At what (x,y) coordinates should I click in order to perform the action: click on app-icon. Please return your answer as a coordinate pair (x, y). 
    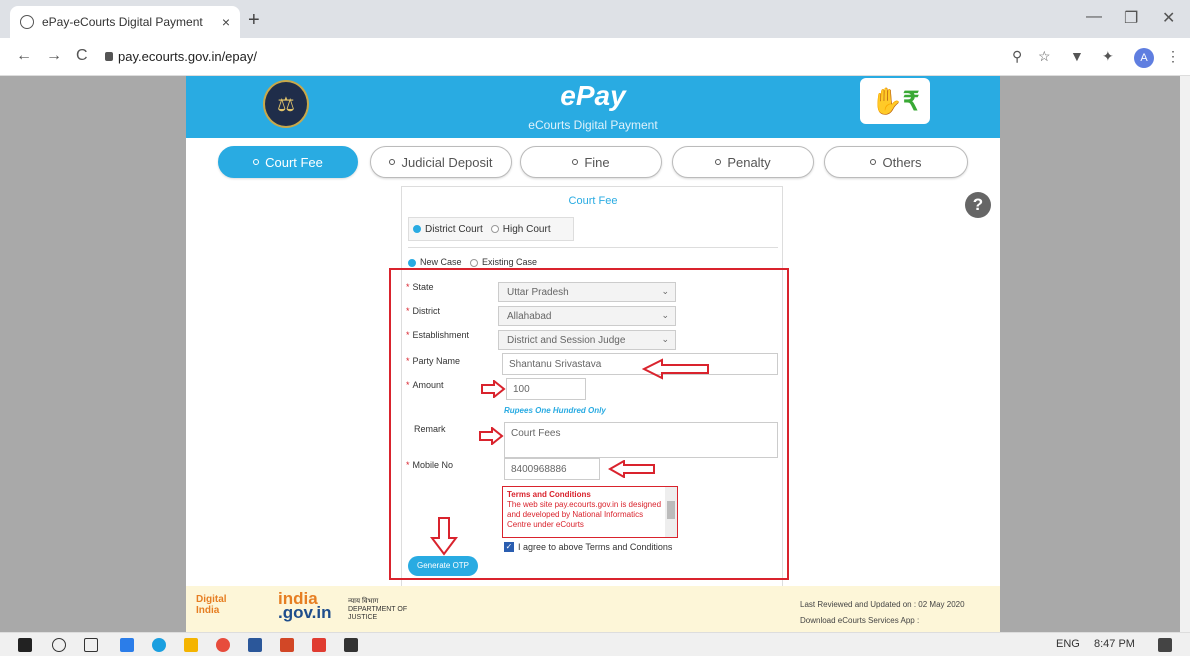
    Looking at the image, I should click on (127, 645).